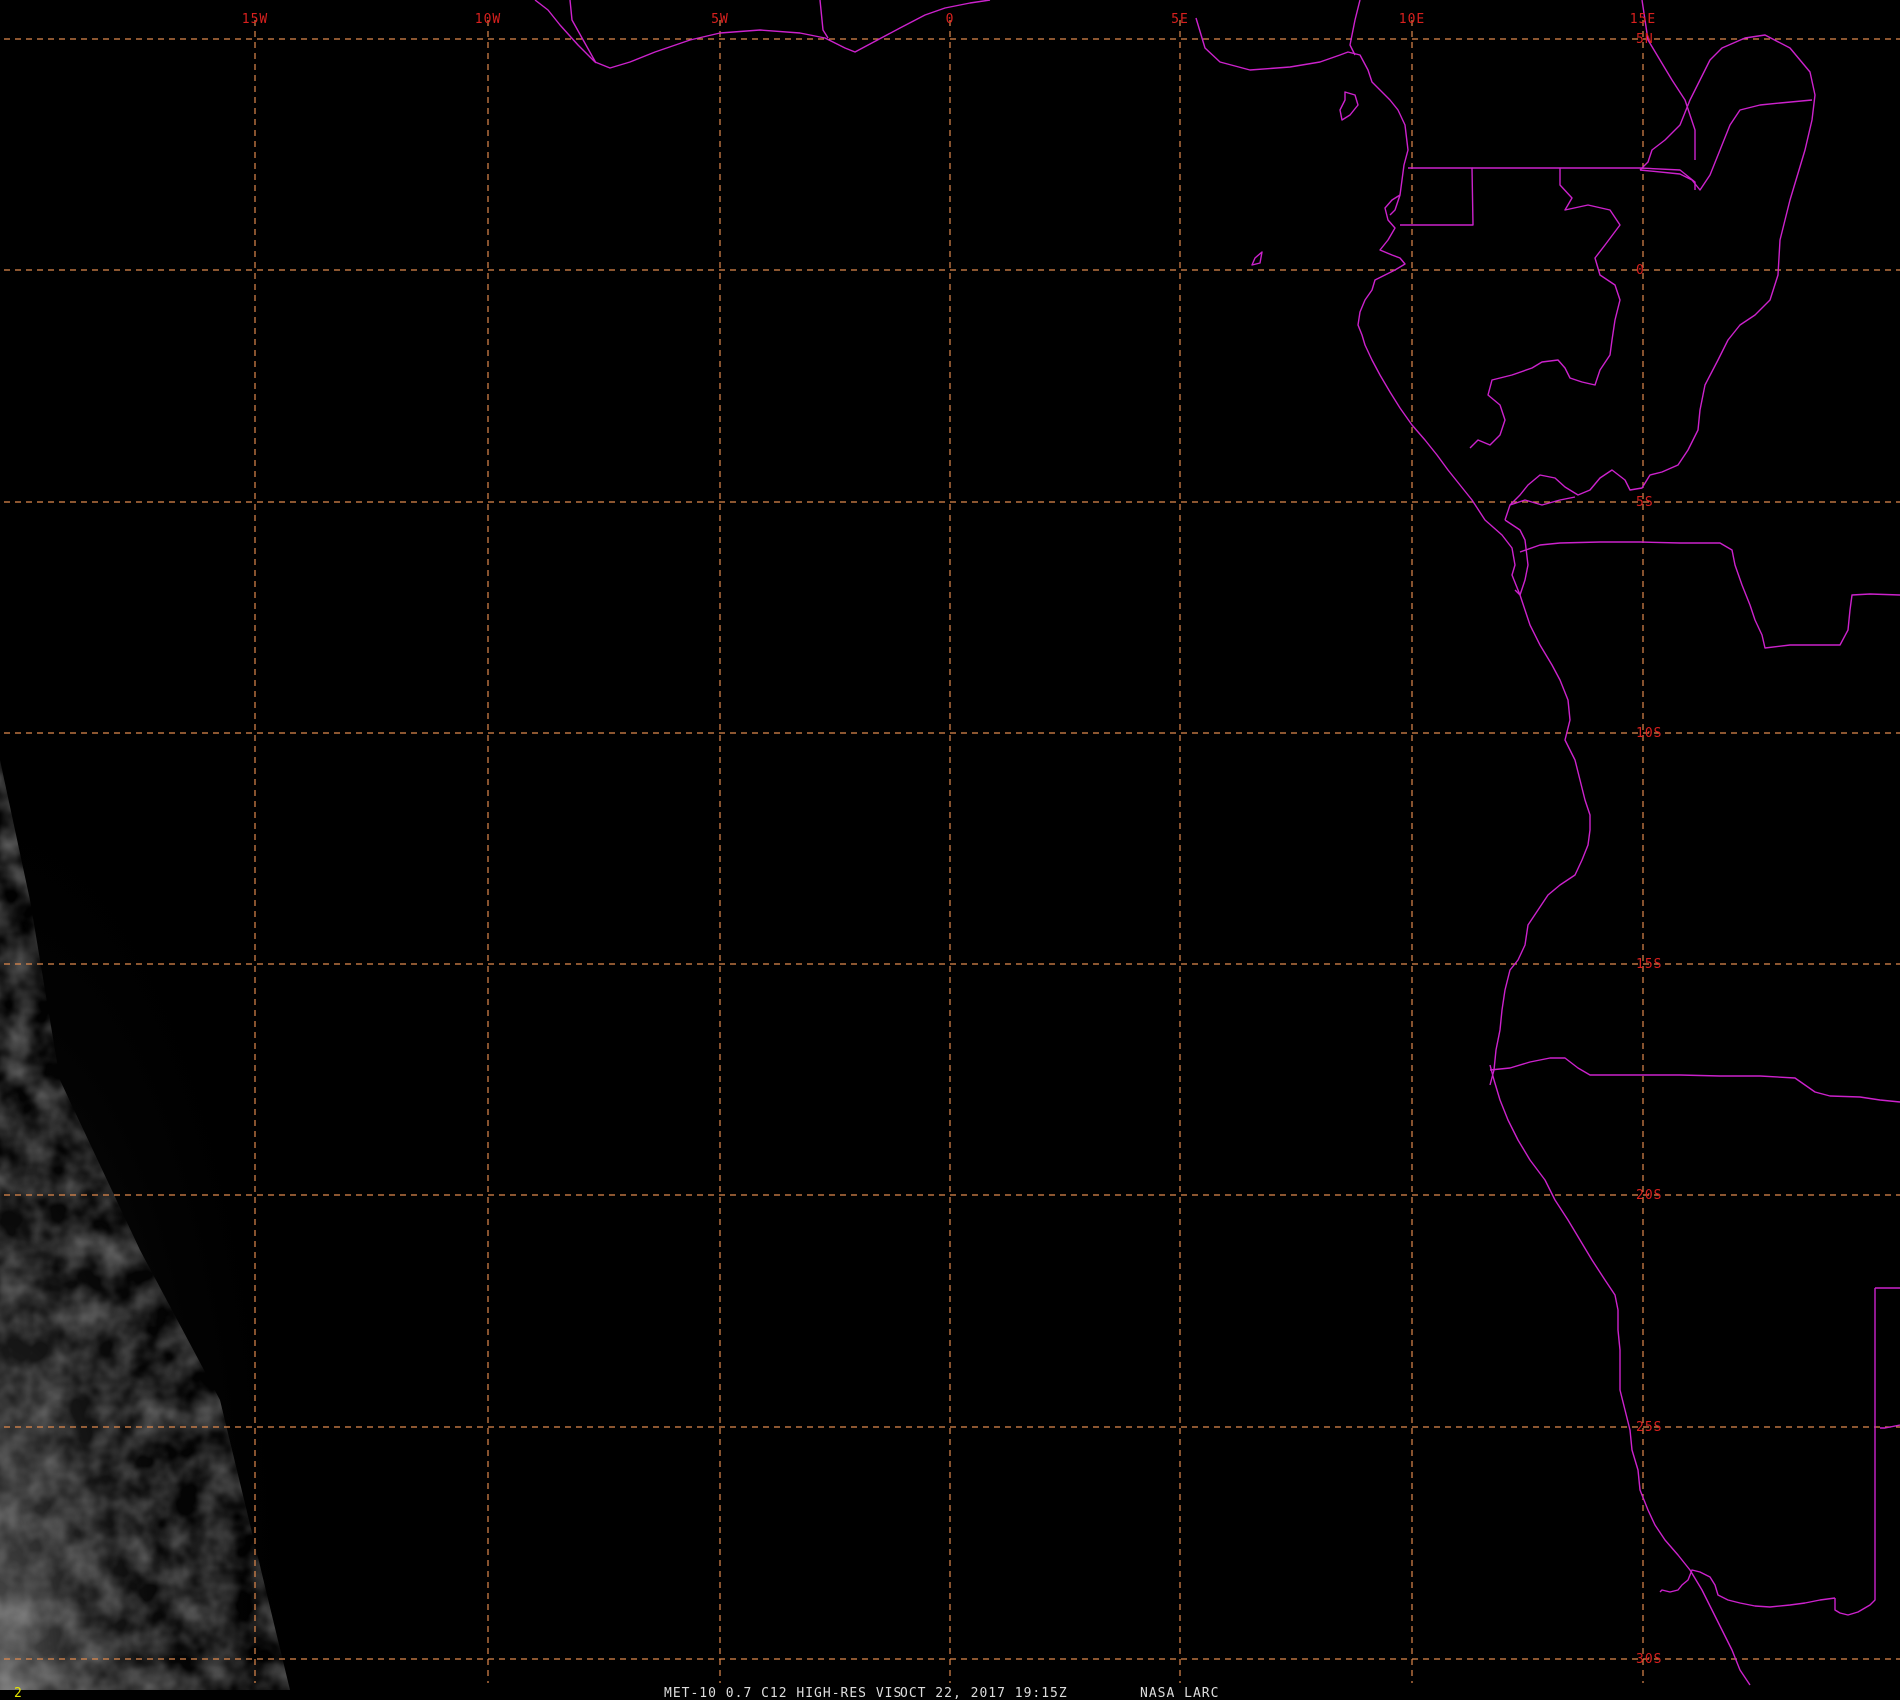  What do you see at coordinates (488, 19) in the screenshot?
I see `longitude-tick-label: 10W` at bounding box center [488, 19].